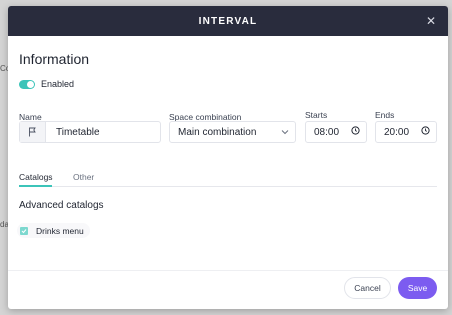 This screenshot has height=315, width=452. Describe the element at coordinates (36, 177) in the screenshot. I see `tab-catalogs: Catalogs` at that location.